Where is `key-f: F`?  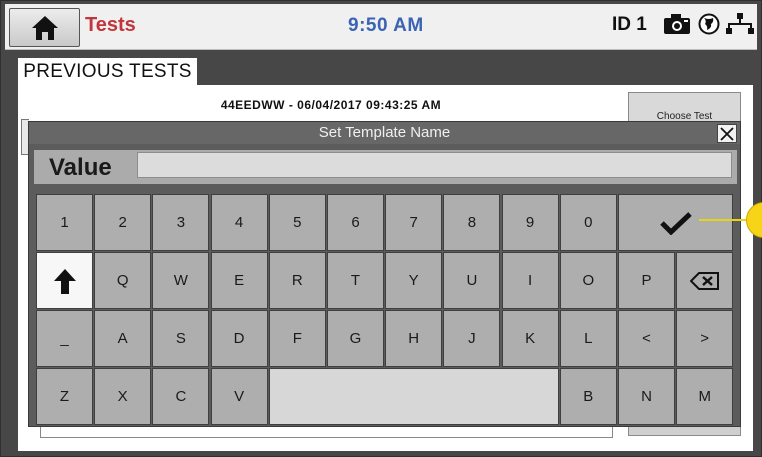 key-f: F is located at coordinates (297, 338).